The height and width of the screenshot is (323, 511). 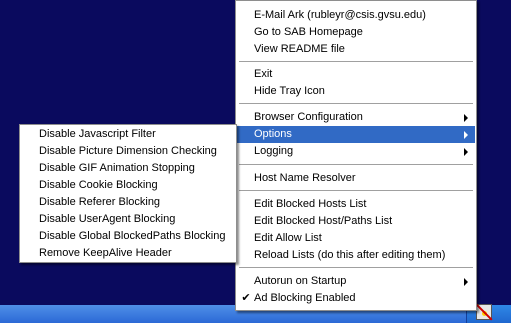 I want to click on menu-item-browser-configuration: Browser Configuration, so click(x=356, y=117).